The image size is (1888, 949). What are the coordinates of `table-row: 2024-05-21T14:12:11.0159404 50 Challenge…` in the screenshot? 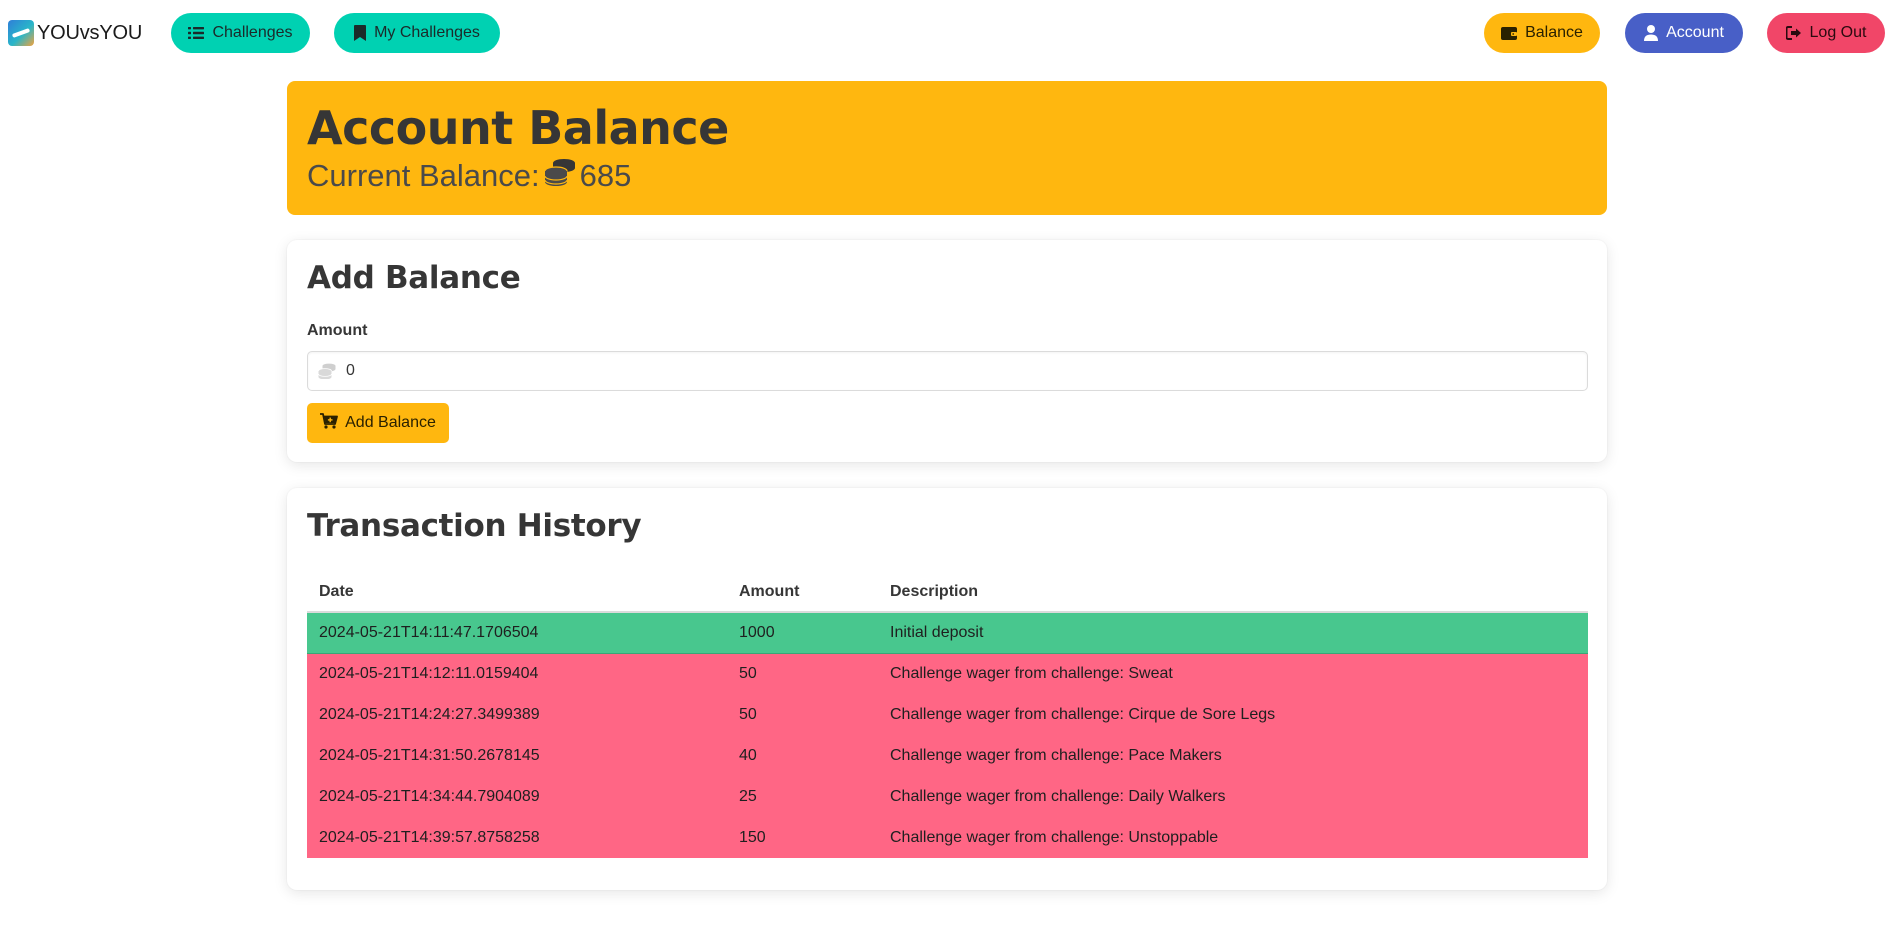 It's located at (947, 673).